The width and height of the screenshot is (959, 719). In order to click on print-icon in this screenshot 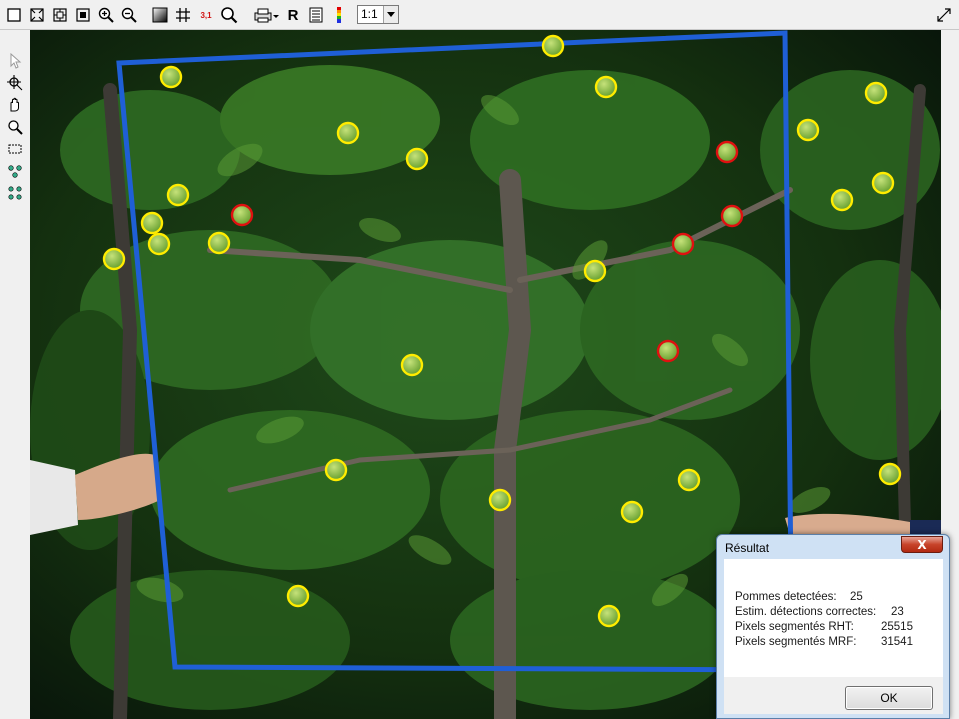, I will do `click(266, 15)`.